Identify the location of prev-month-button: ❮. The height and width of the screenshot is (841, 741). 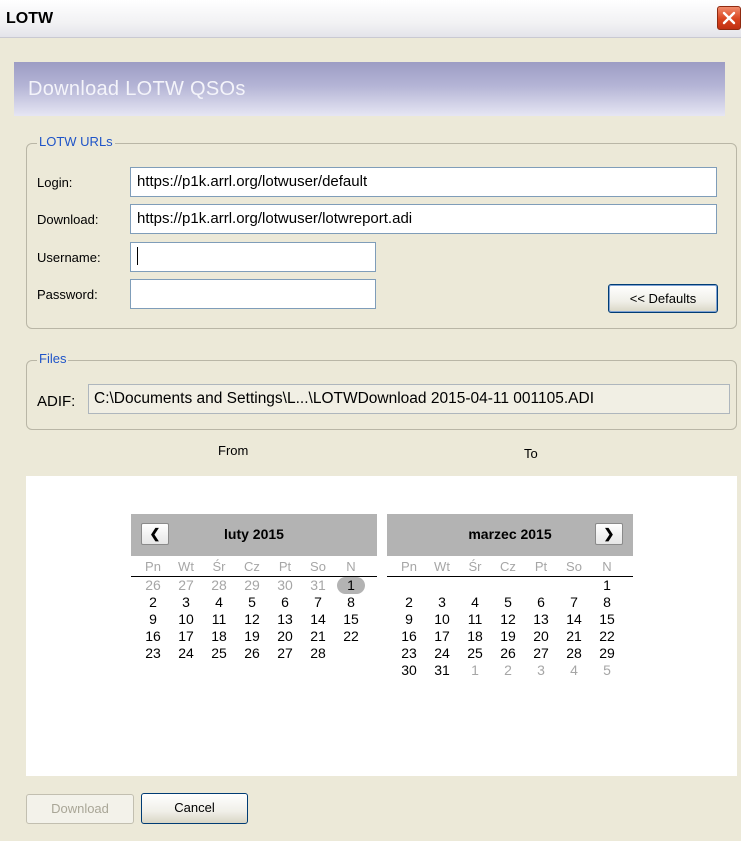
(155, 534).